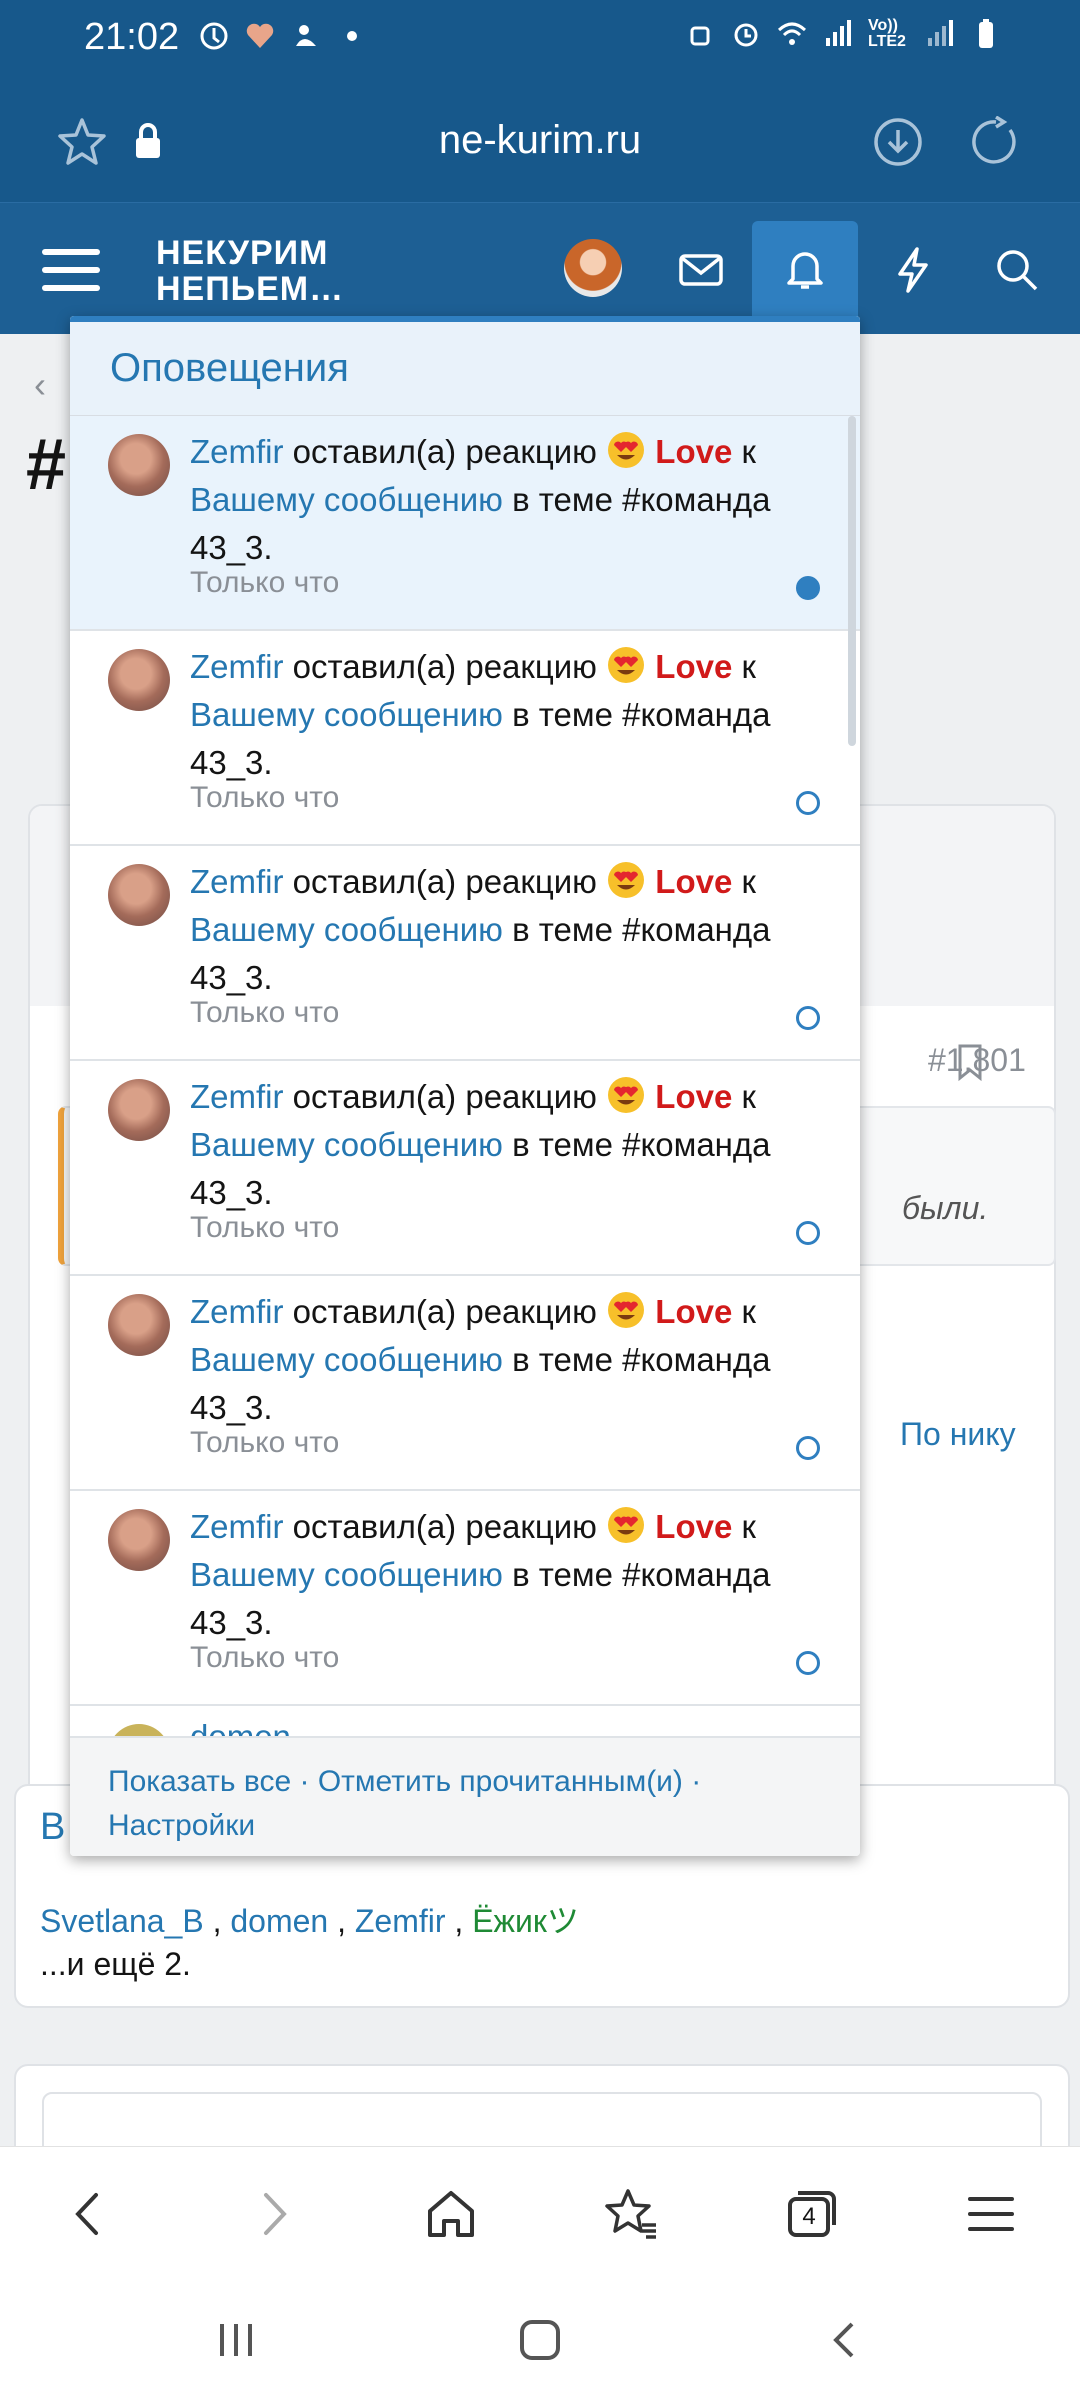 The height and width of the screenshot is (2400, 1080). What do you see at coordinates (214, 36) in the screenshot?
I see `fitness-icon` at bounding box center [214, 36].